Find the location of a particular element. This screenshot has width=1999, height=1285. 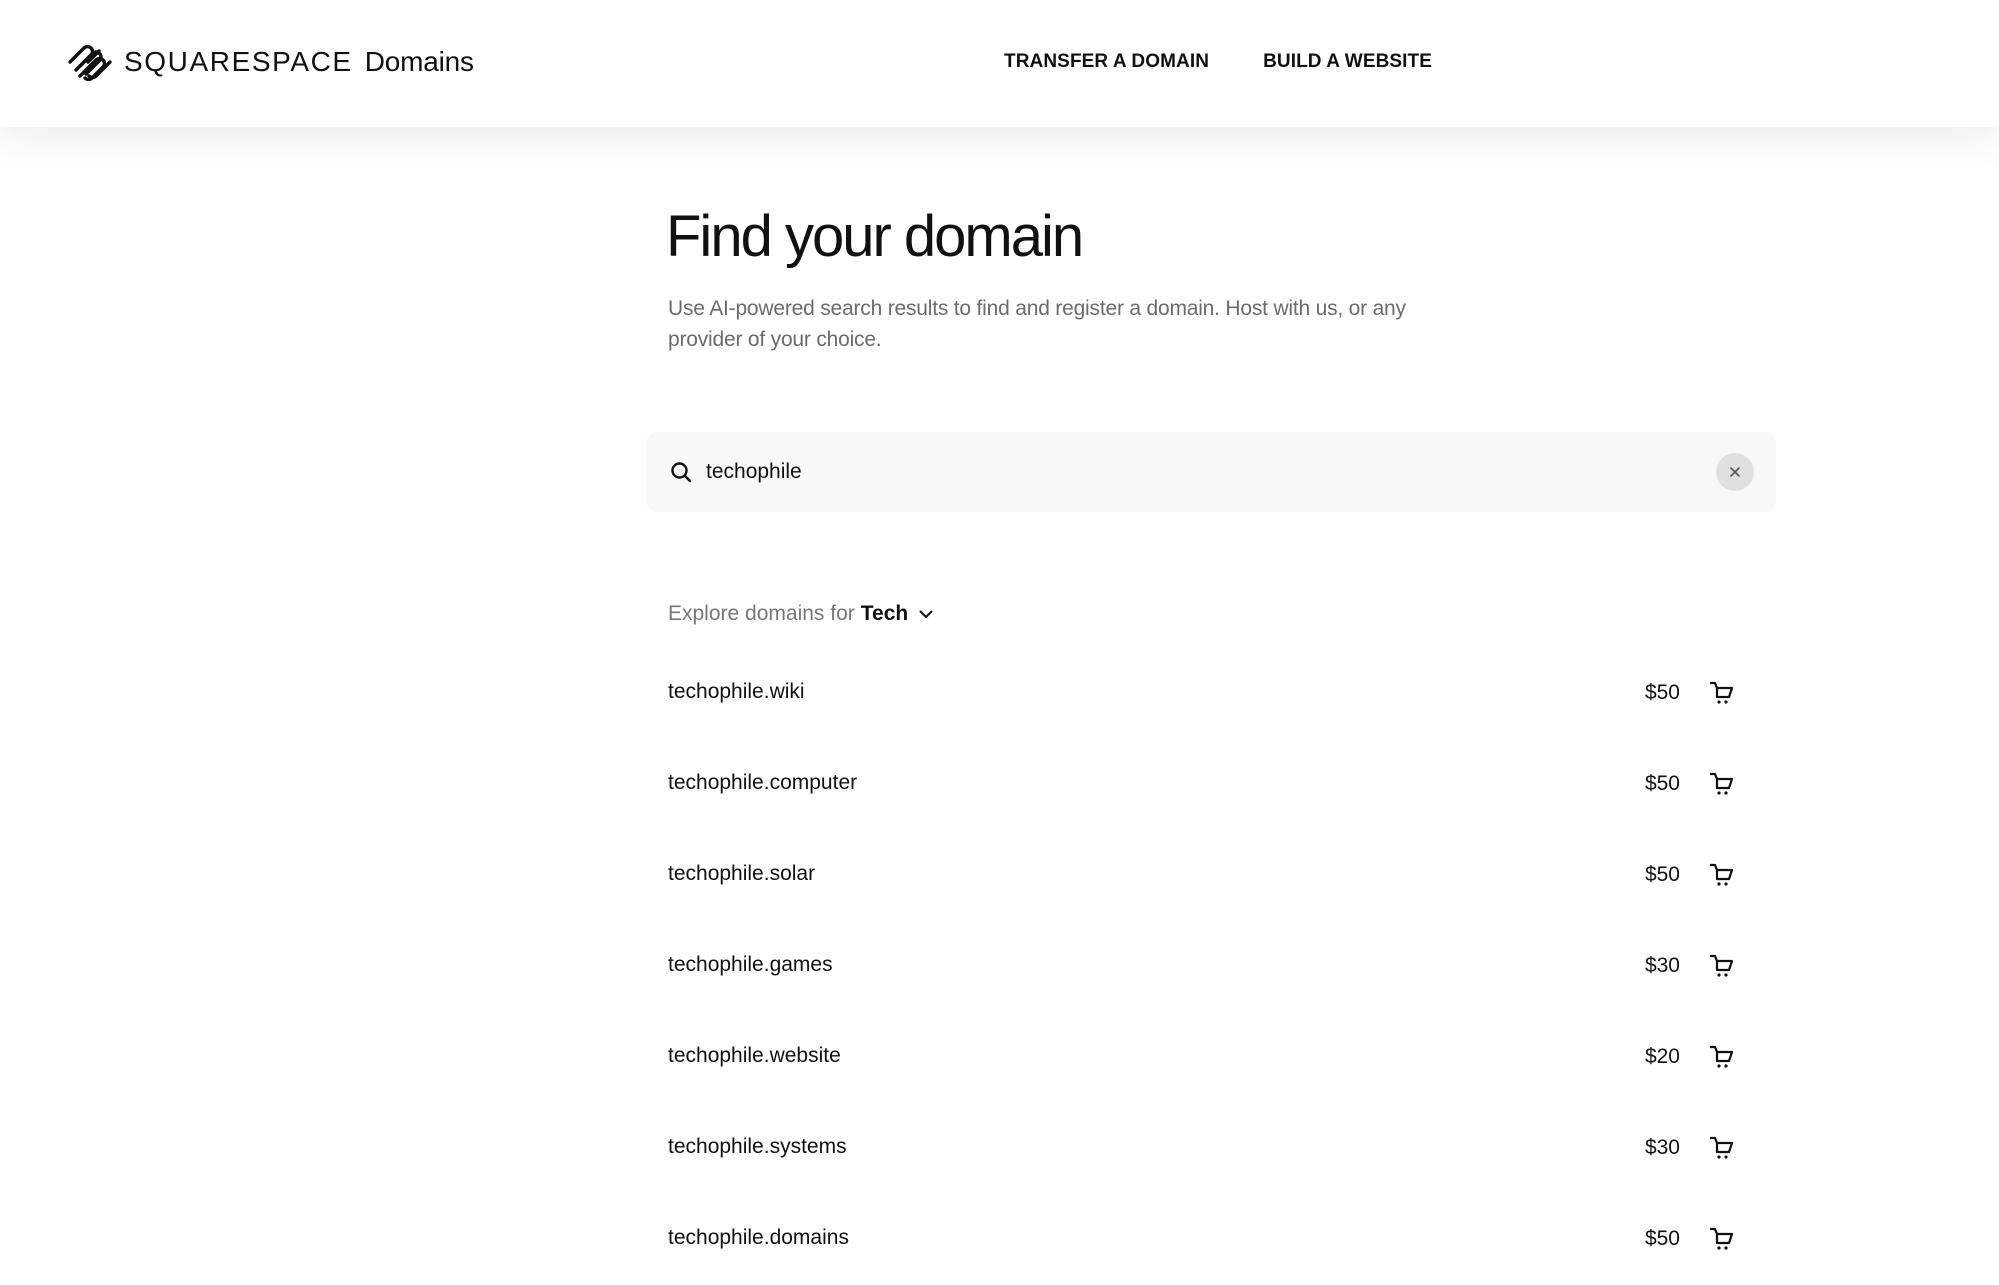

domain-name: techophile.website is located at coordinates (754, 1056).